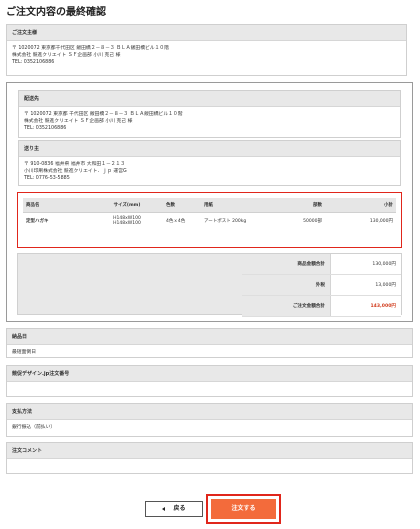  Describe the element at coordinates (179, 508) in the screenshot. I see `back-button-label: 戻る` at that location.